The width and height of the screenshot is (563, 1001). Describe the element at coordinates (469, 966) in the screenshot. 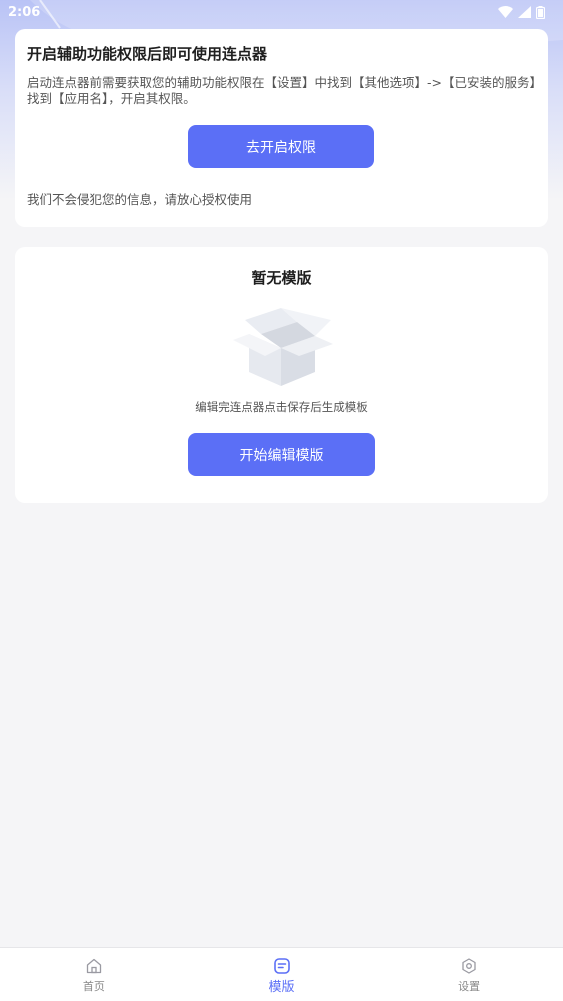

I see `settings-icon` at that location.